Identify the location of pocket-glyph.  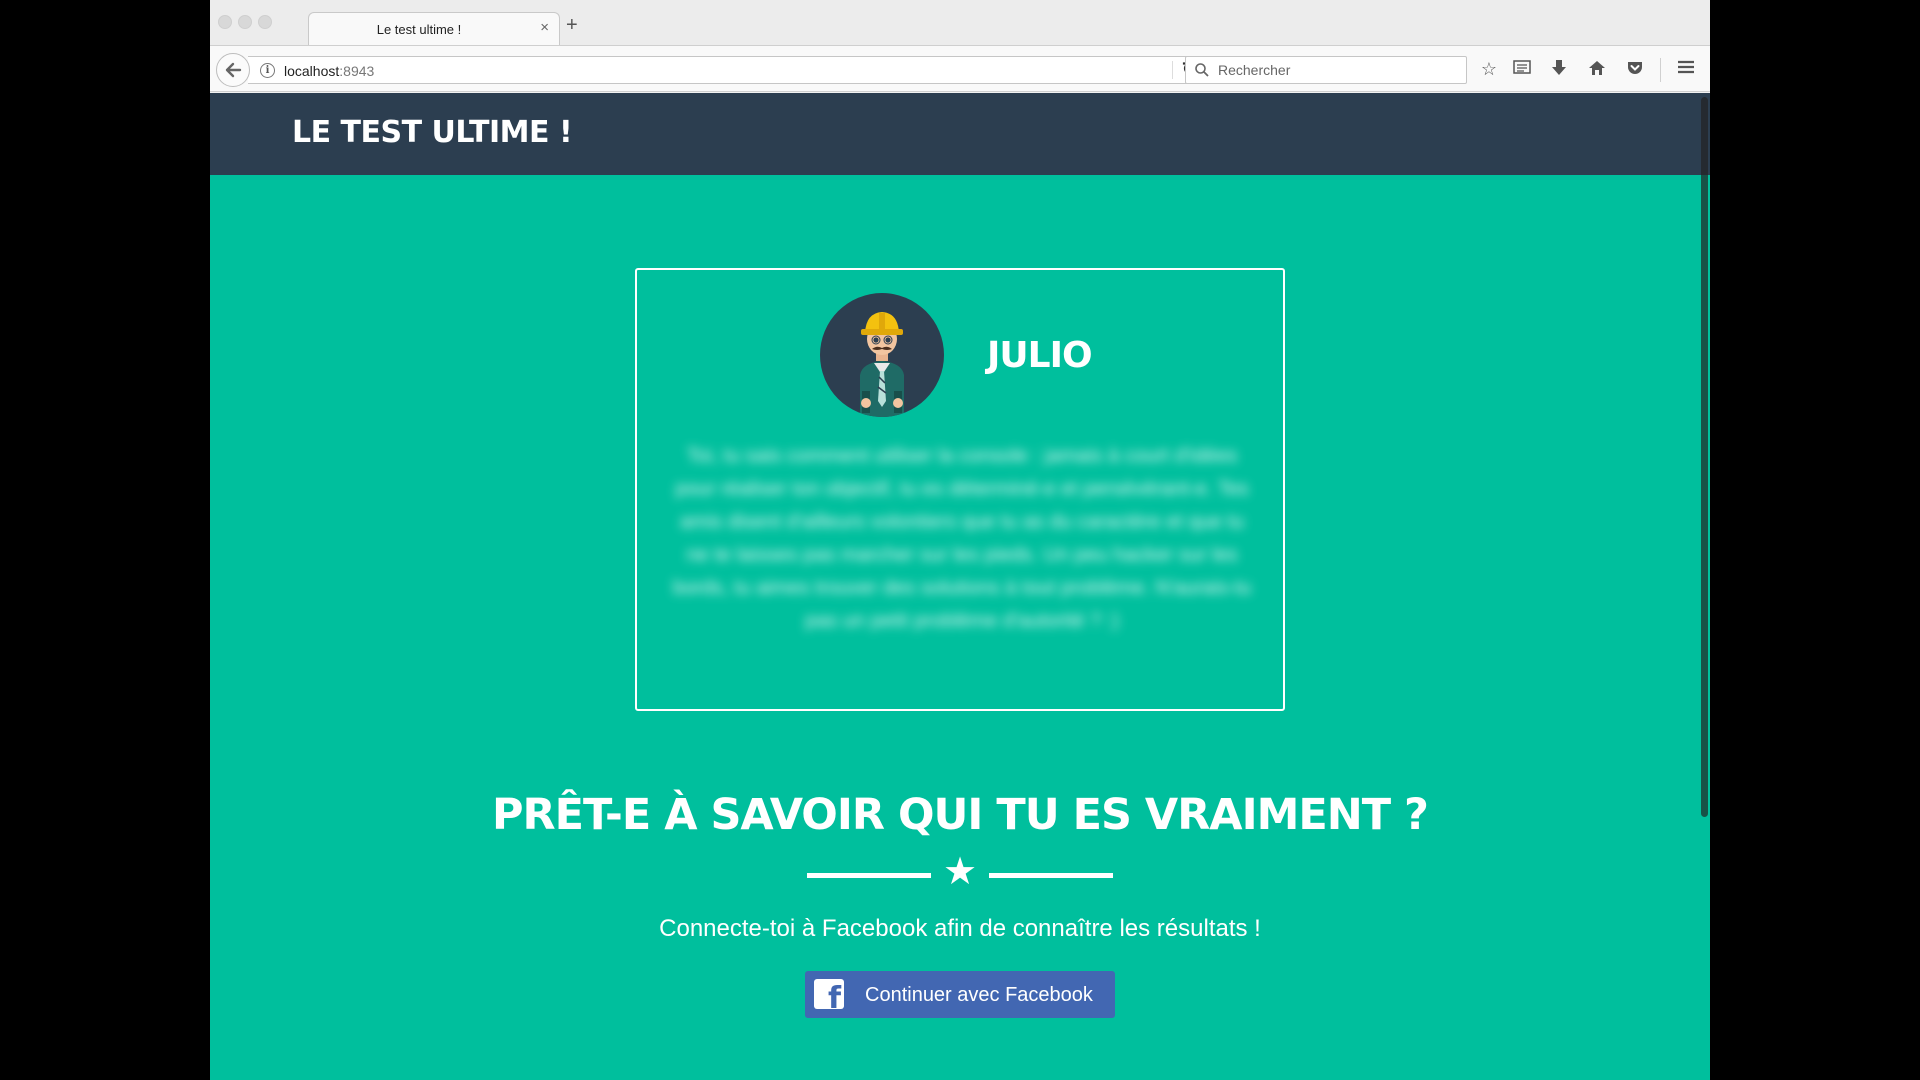
(1635, 68).